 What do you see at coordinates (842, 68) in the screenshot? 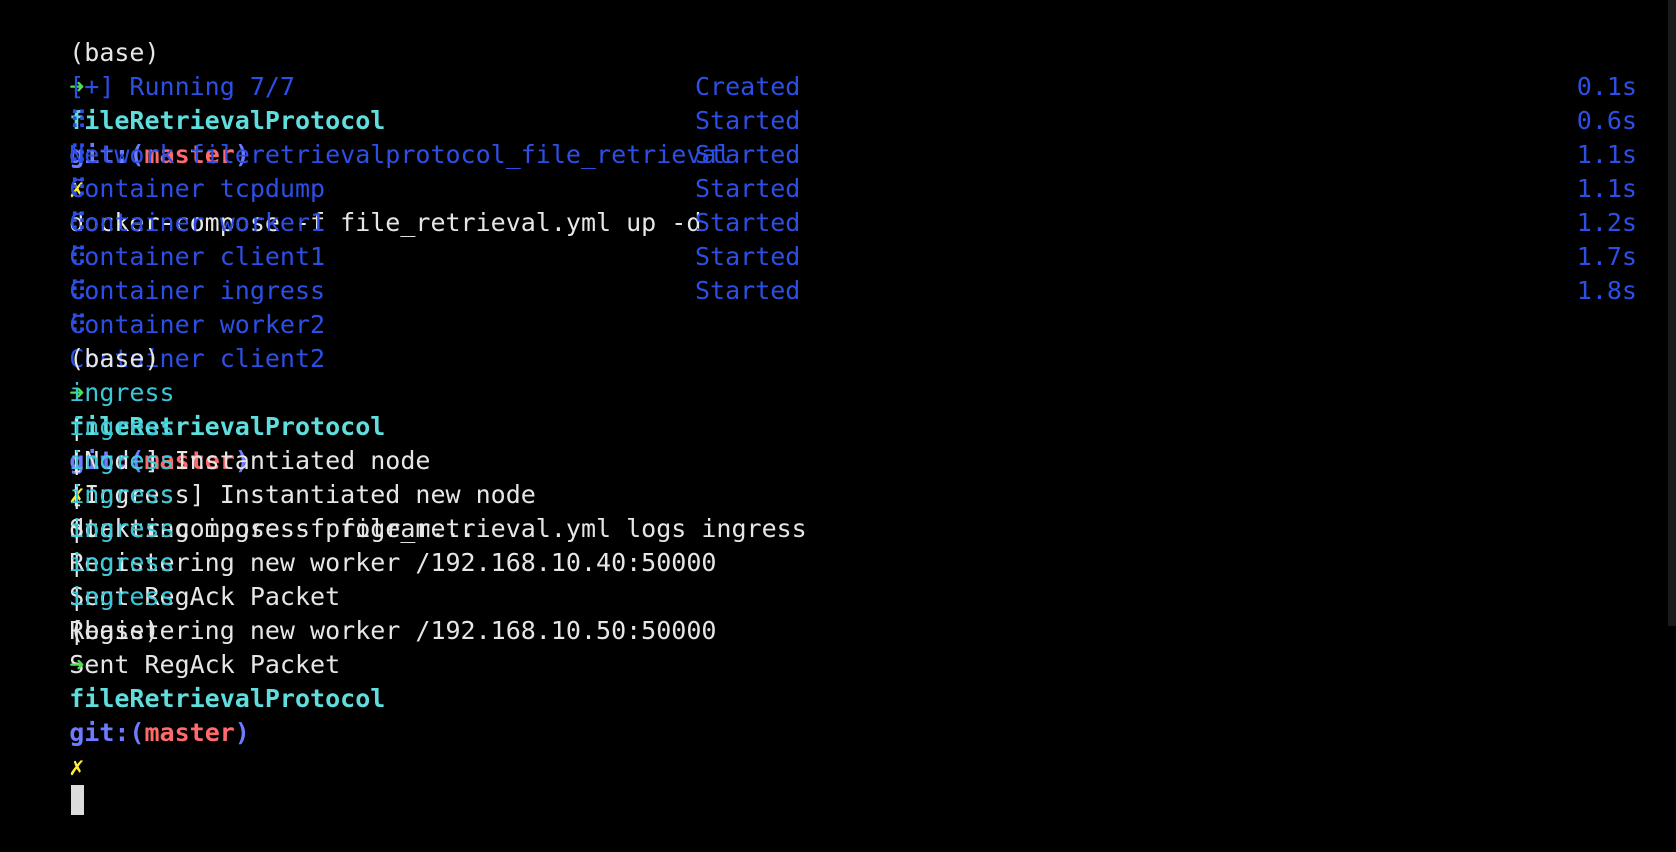
I see `running-header: [+] Running 7/7` at bounding box center [842, 68].